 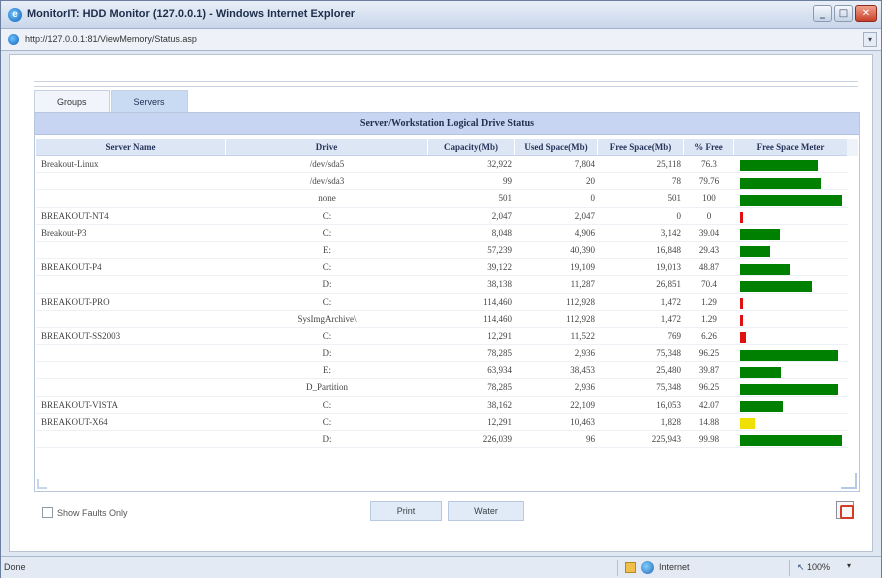 What do you see at coordinates (72, 101) in the screenshot?
I see `tab-groups: Groups` at bounding box center [72, 101].